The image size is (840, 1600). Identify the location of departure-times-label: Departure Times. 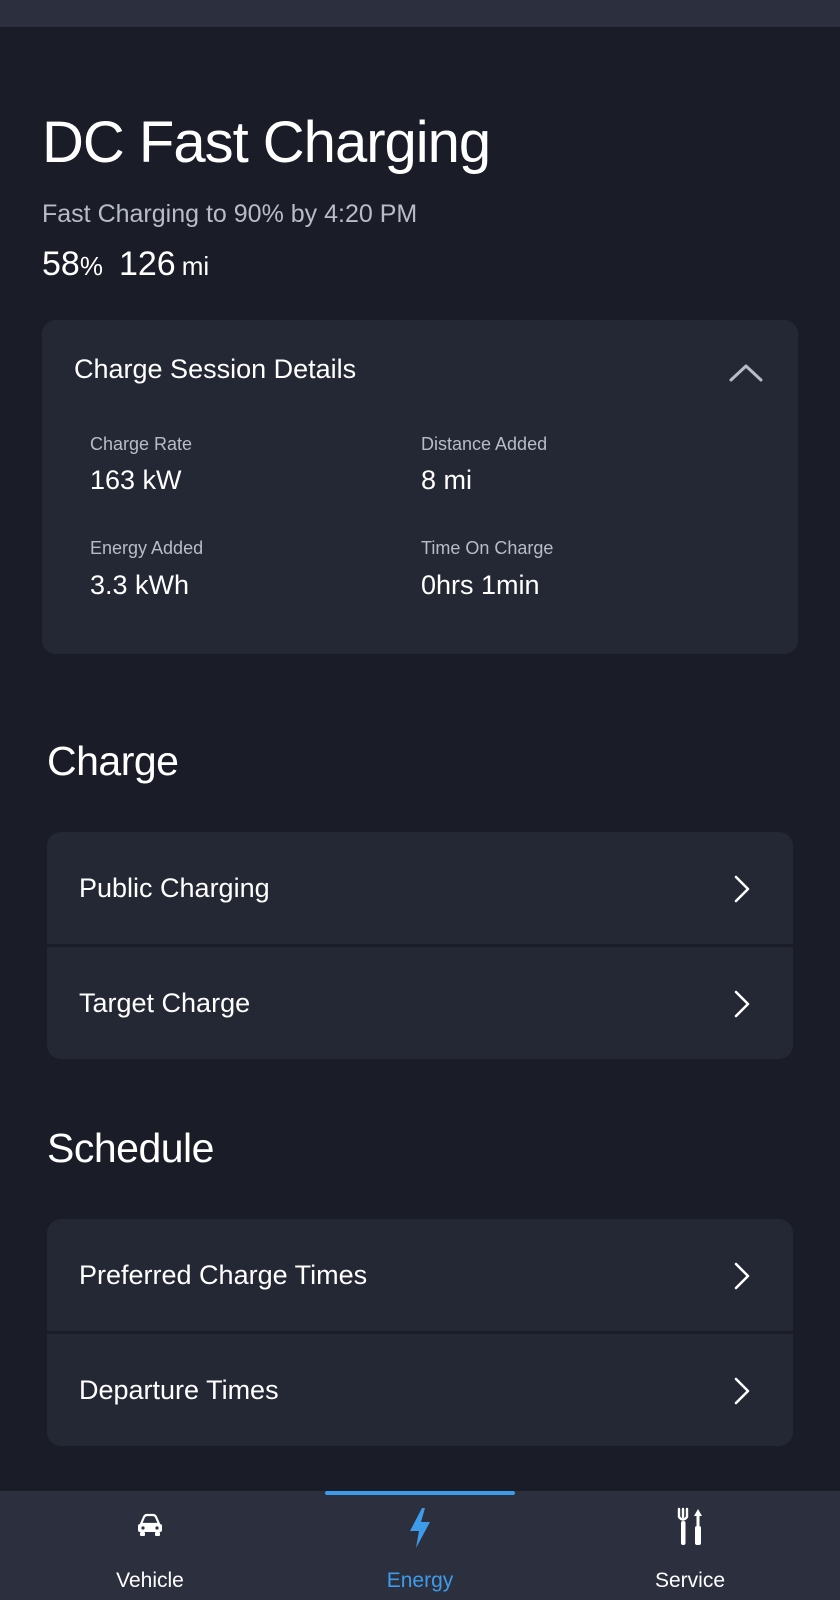
(179, 1389).